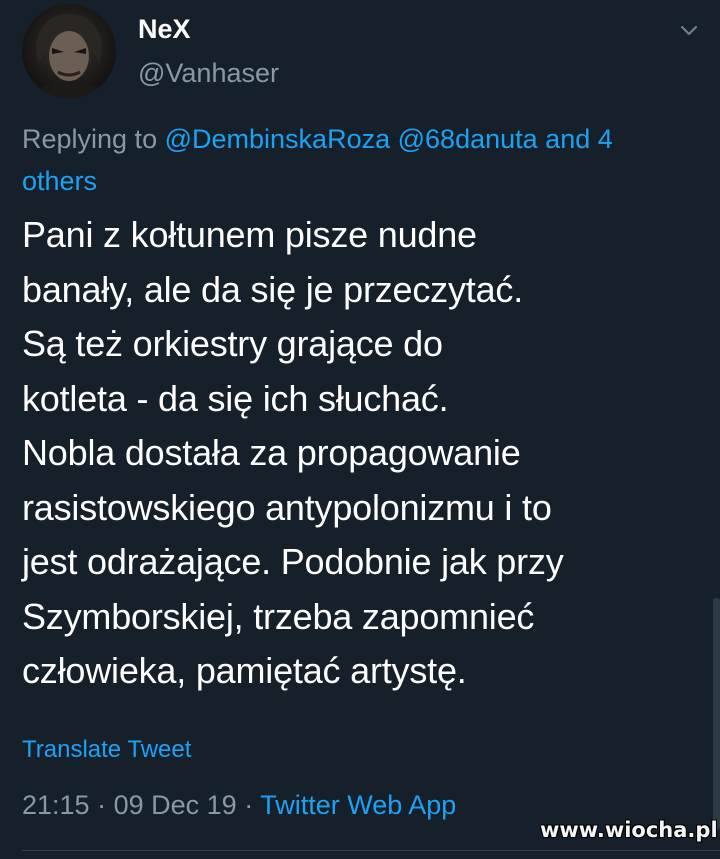  Describe the element at coordinates (629, 830) in the screenshot. I see `watermark-logo: www.wiocha.pl` at that location.